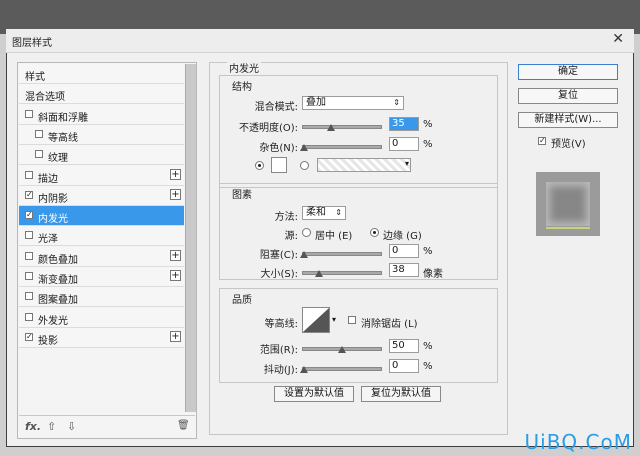 Image resolution: width=640 pixels, height=456 pixels. I want to click on jitter-slider-thumb, so click(304, 369).